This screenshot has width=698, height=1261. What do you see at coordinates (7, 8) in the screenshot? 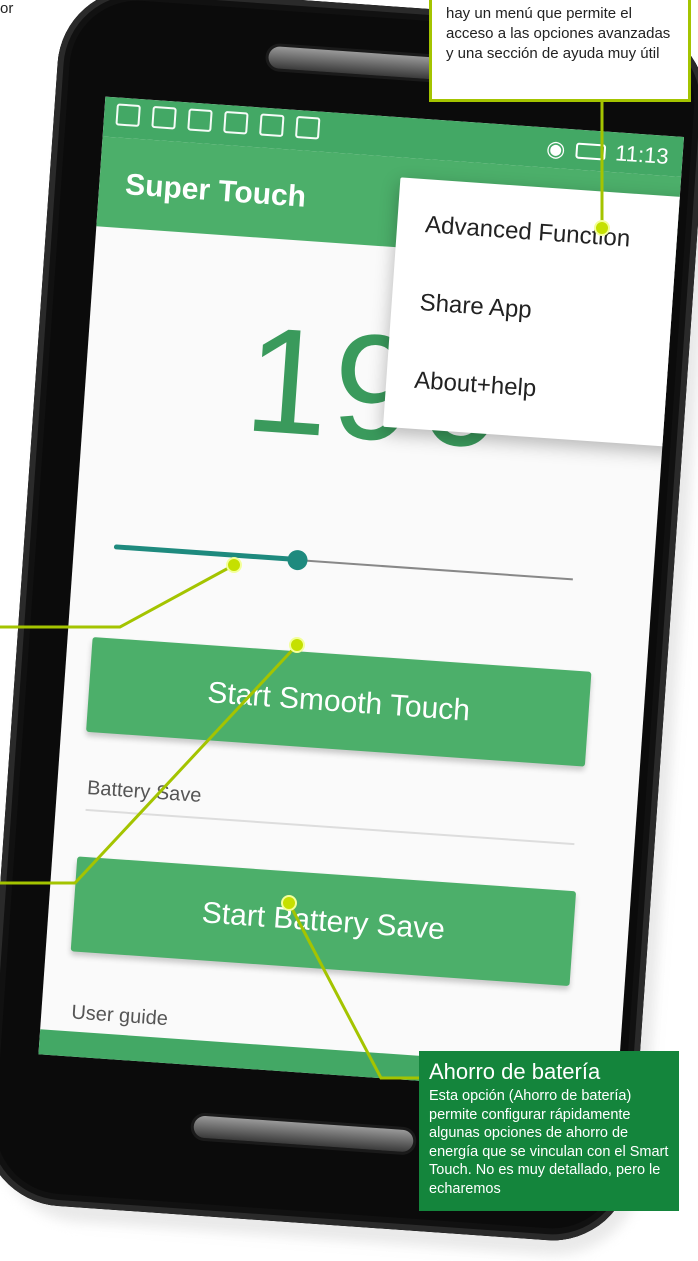
I see `edge-text: or` at bounding box center [7, 8].